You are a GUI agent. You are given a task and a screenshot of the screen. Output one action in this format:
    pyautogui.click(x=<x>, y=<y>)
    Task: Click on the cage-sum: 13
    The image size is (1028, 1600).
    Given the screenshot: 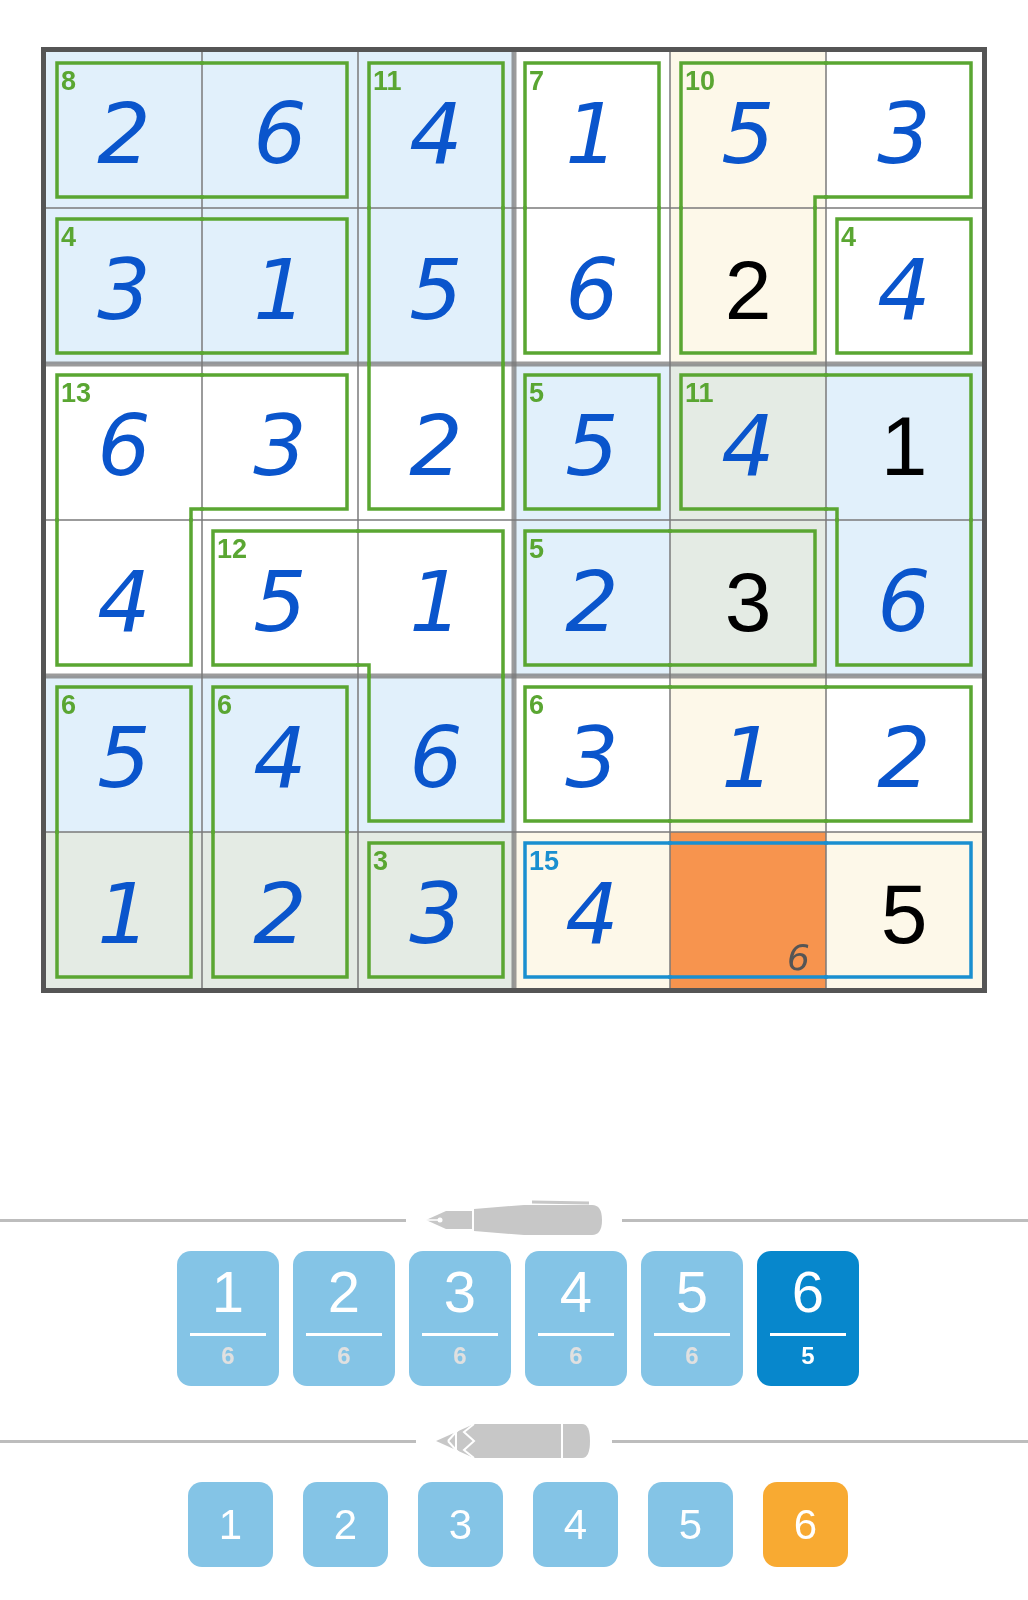 What is the action you would take?
    pyautogui.click(x=76, y=393)
    